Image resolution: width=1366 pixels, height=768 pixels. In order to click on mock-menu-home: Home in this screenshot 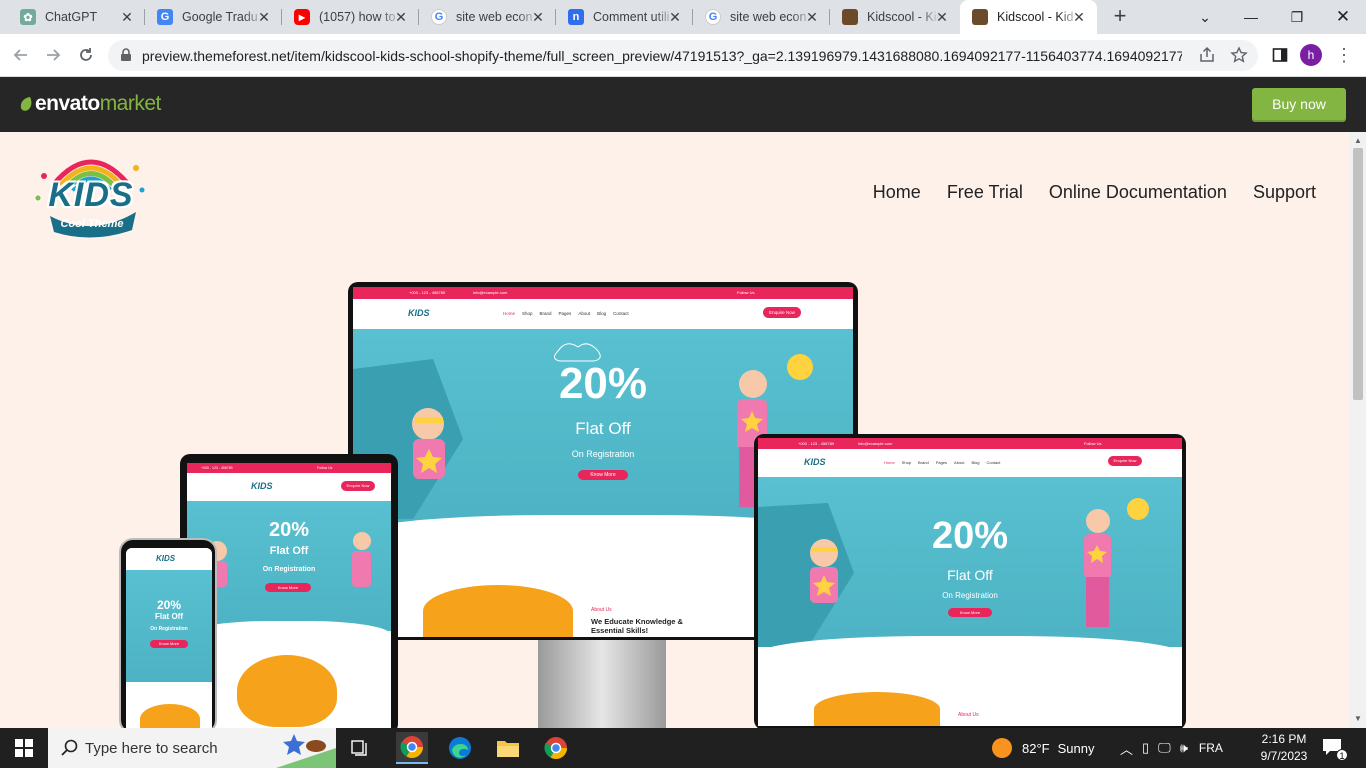, I will do `click(889, 462)`.